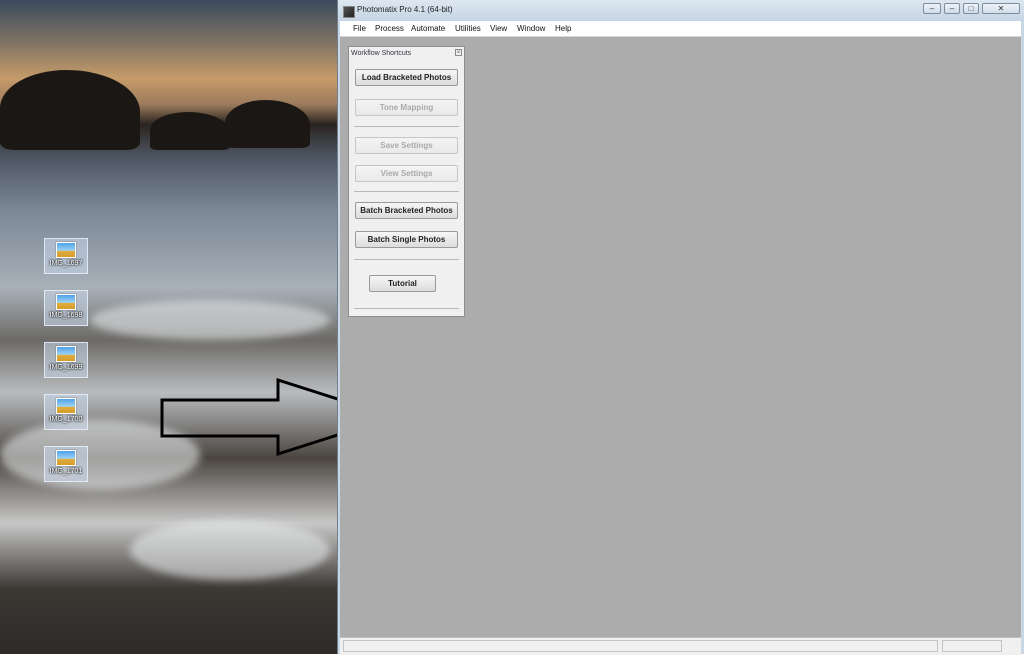 The height and width of the screenshot is (655, 1024). What do you see at coordinates (405, 9) in the screenshot?
I see `window-title: Photomatix Pro 4.1 (64-bit)` at bounding box center [405, 9].